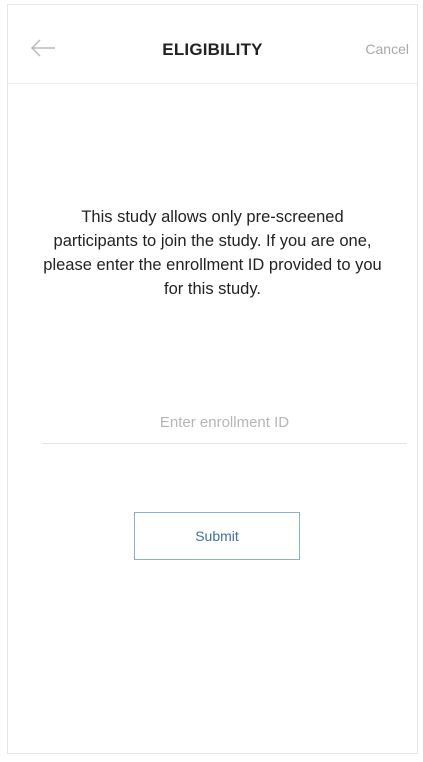  I want to click on enrollment-id-field, so click(224, 422).